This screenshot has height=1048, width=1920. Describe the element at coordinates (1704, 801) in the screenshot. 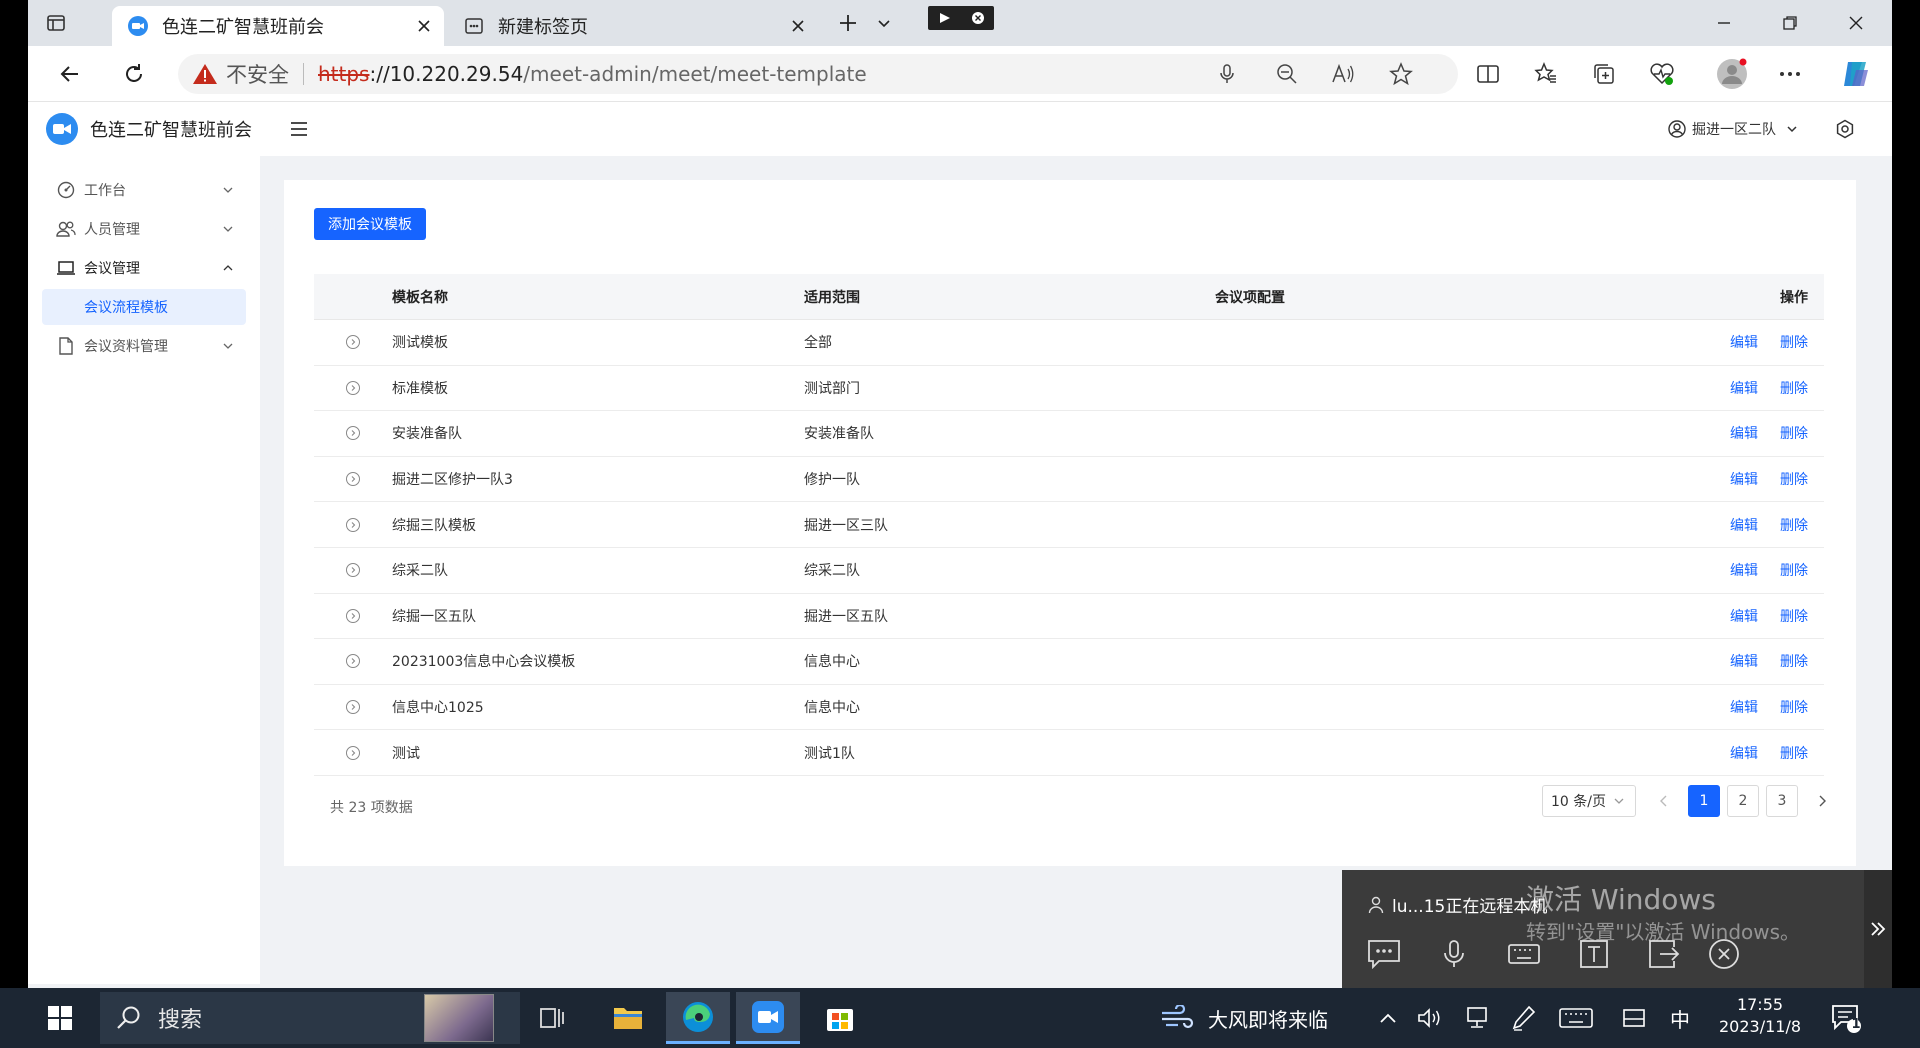

I see `page-button-1: 1` at that location.